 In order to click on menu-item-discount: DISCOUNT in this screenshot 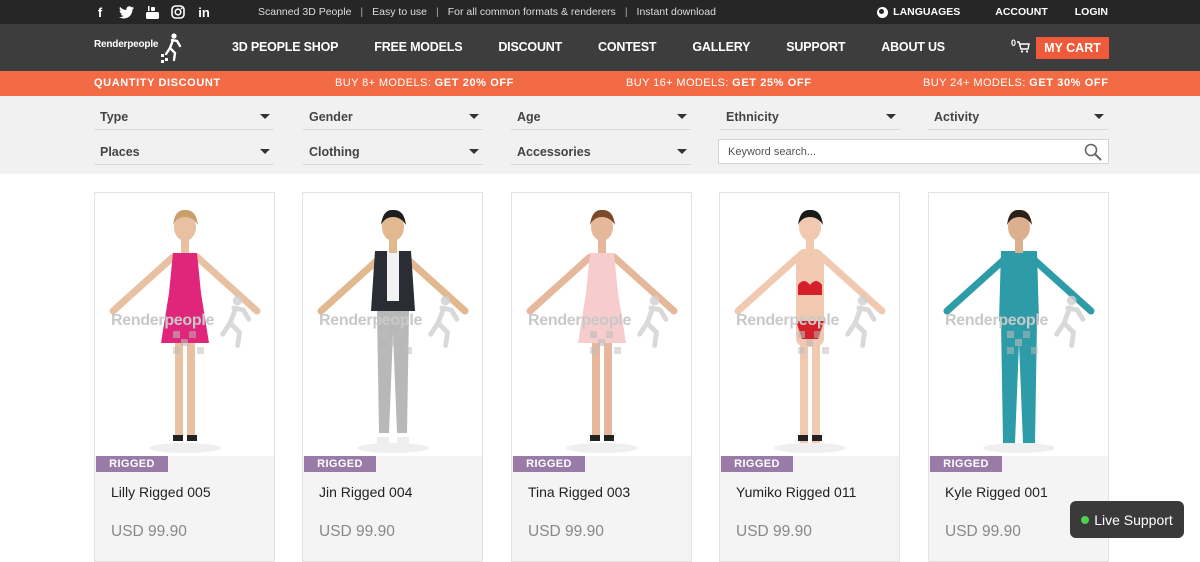, I will do `click(530, 47)`.